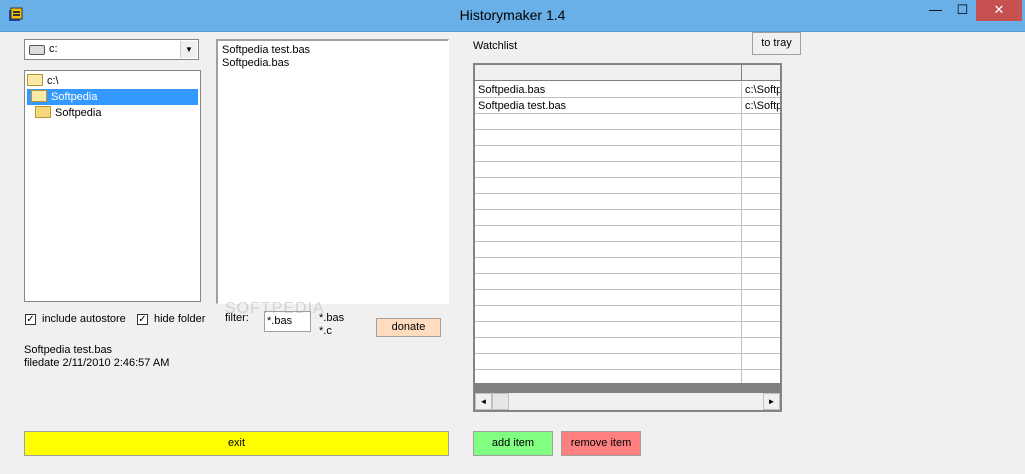 Image resolution: width=1025 pixels, height=474 pixels. I want to click on drive-icon, so click(37, 50).